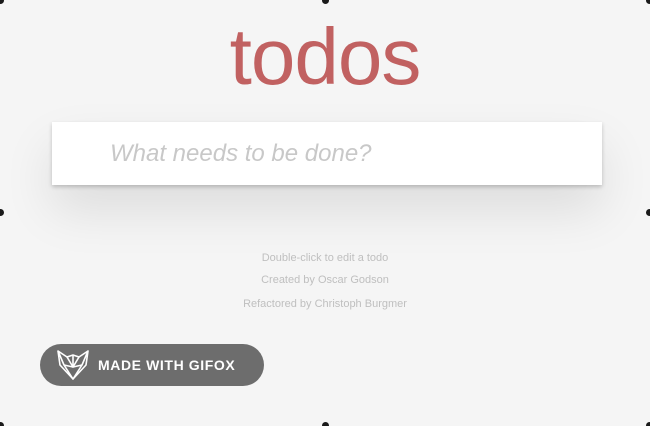  Describe the element at coordinates (648, 424) in the screenshot. I see `selection-handle-bottom-right` at that location.